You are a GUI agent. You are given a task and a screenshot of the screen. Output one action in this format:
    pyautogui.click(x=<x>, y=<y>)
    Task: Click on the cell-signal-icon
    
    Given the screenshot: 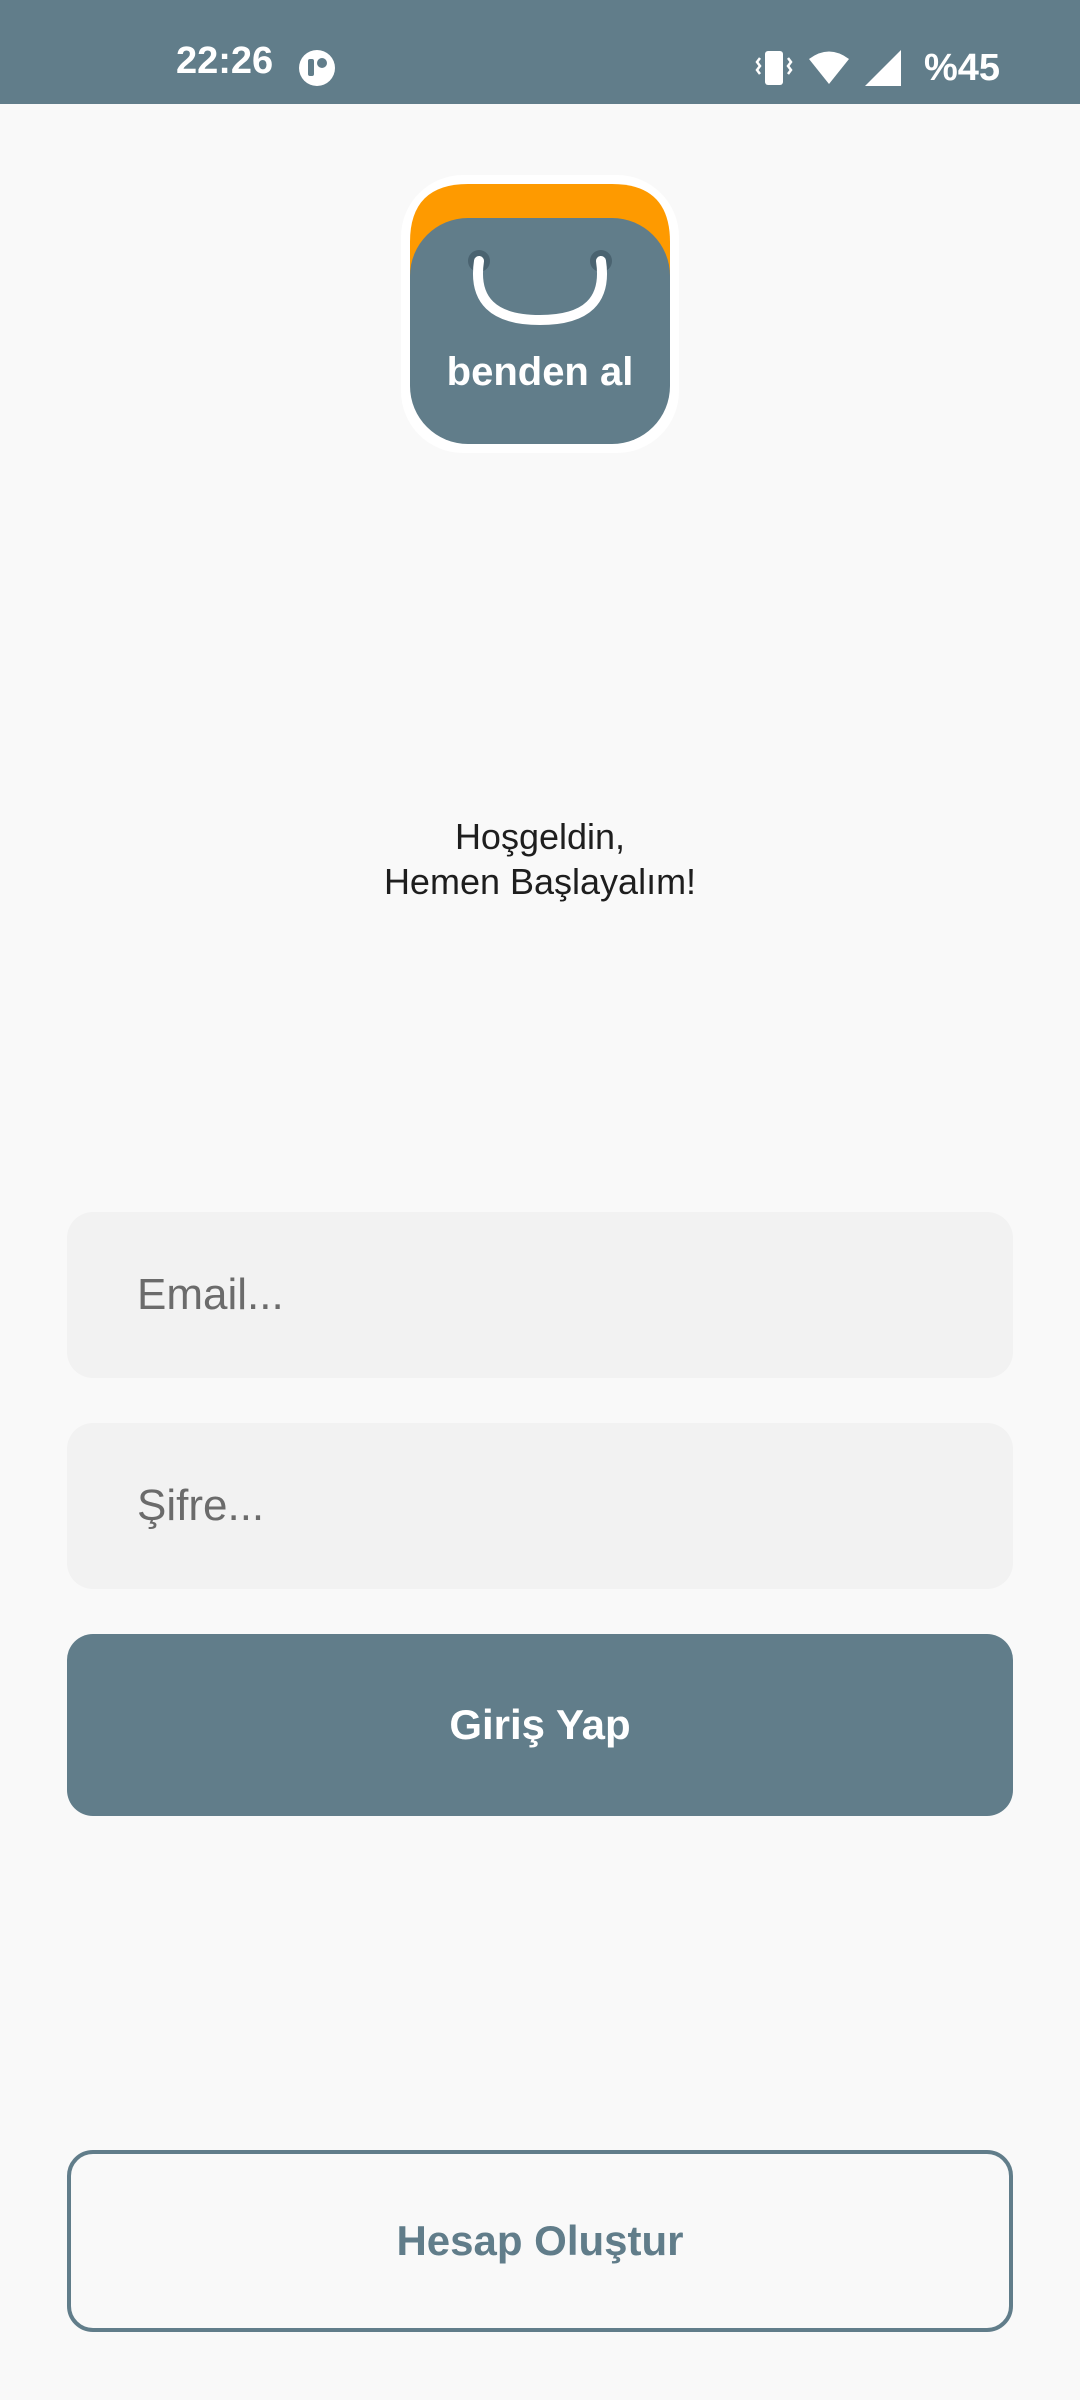 What is the action you would take?
    pyautogui.click(x=883, y=68)
    